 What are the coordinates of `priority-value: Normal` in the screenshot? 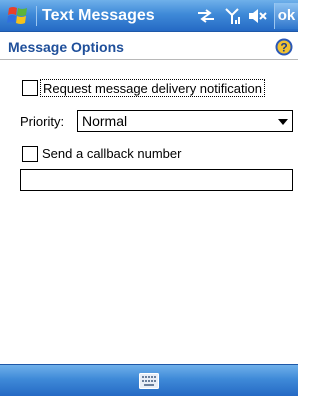 It's located at (105, 121).